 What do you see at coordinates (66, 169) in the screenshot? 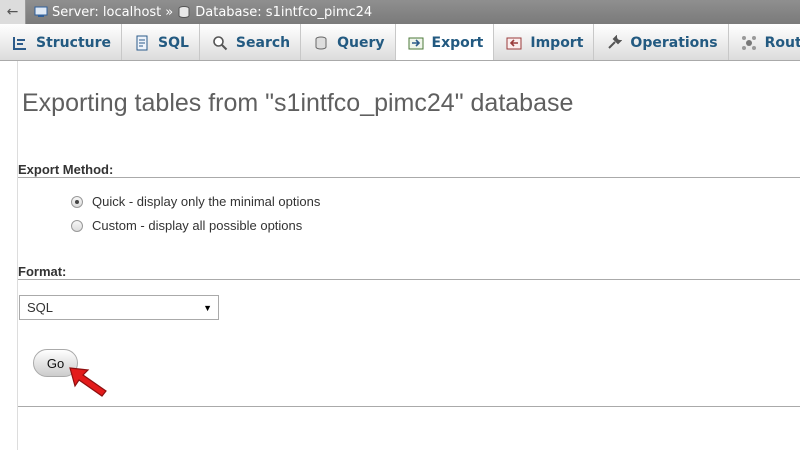
I see `export-method-label: Export Method:` at bounding box center [66, 169].